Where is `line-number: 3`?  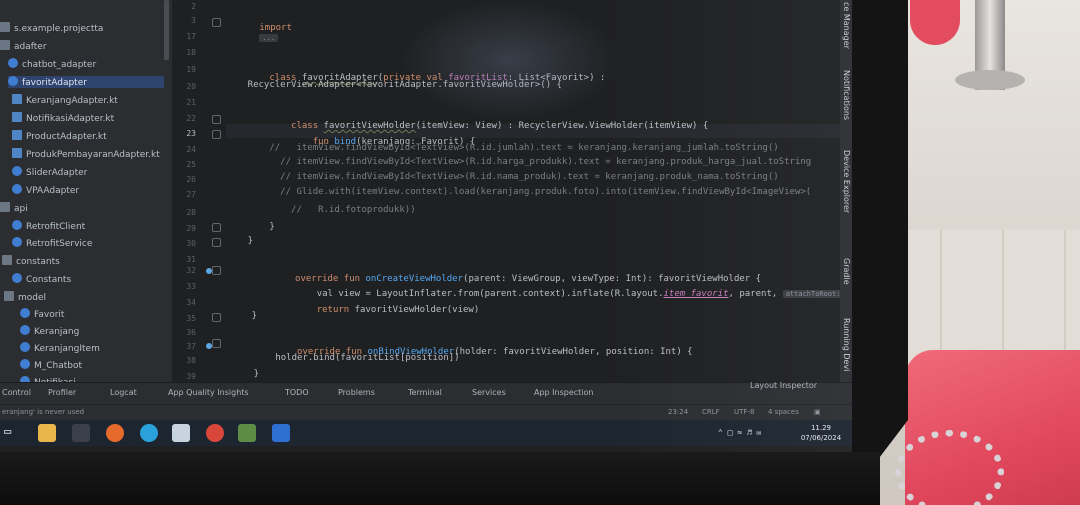 line-number: 3 is located at coordinates (193, 20).